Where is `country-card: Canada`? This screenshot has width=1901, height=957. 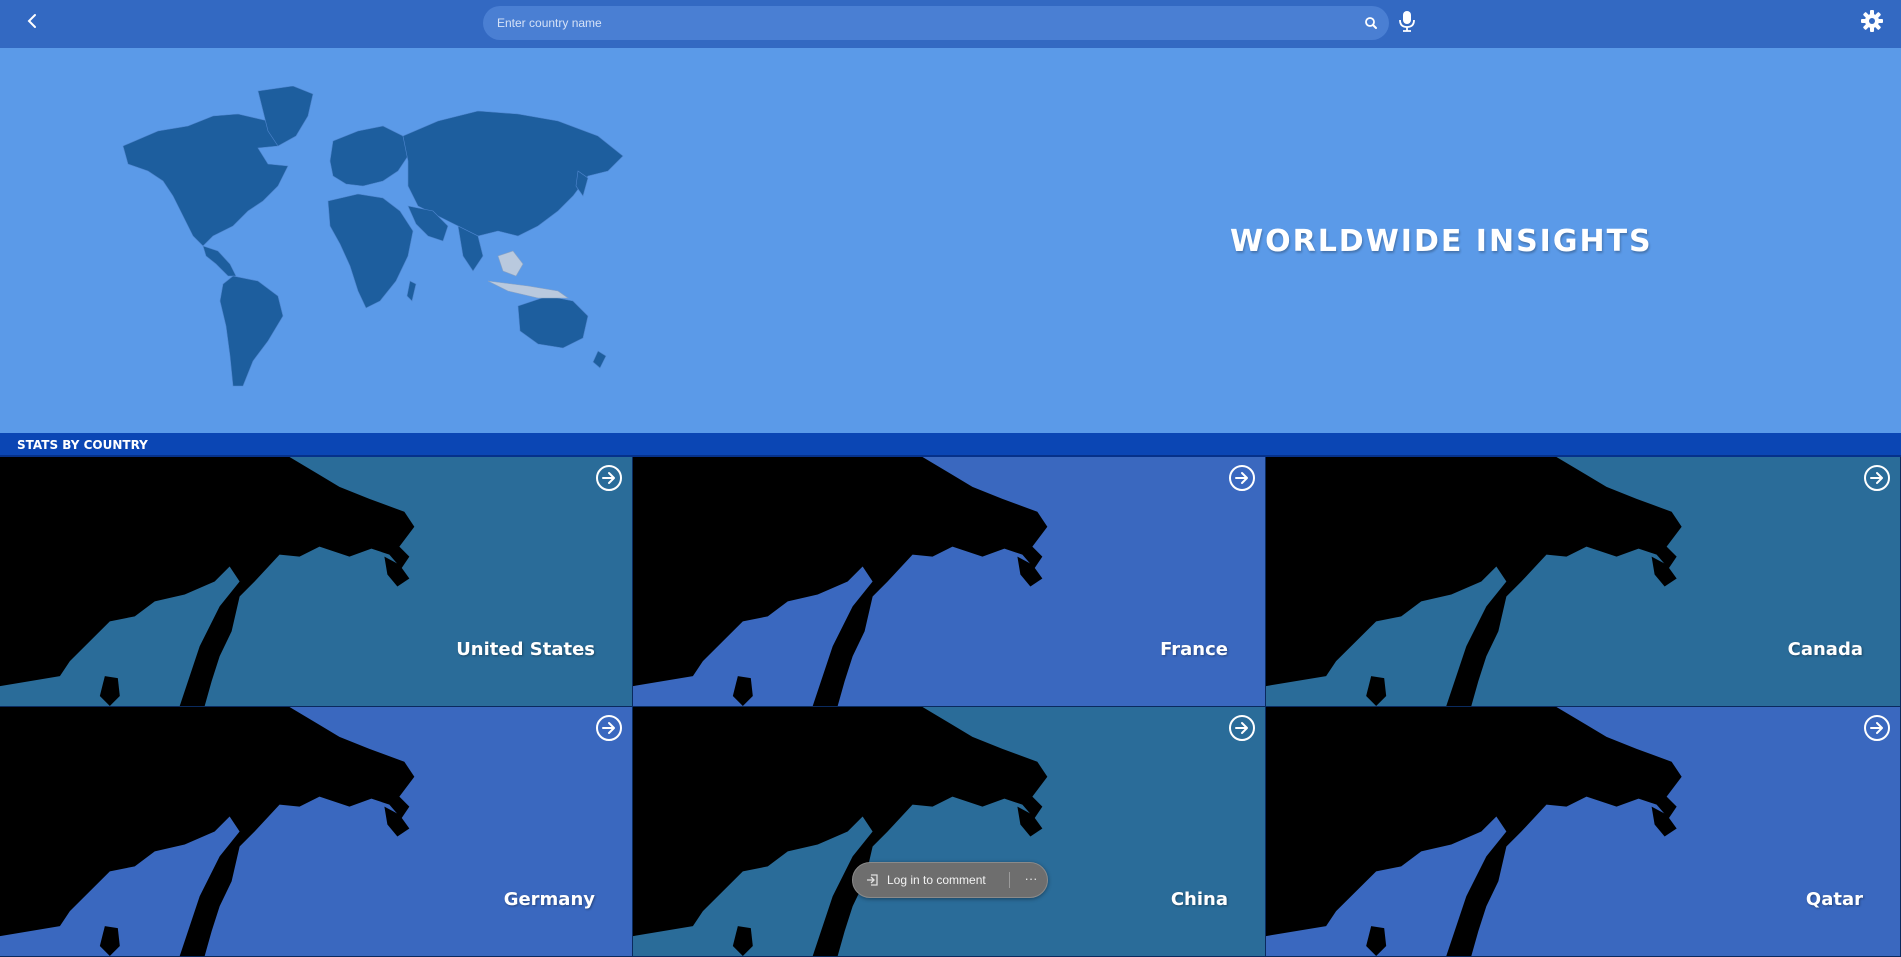 country-card: Canada is located at coordinates (1583, 582).